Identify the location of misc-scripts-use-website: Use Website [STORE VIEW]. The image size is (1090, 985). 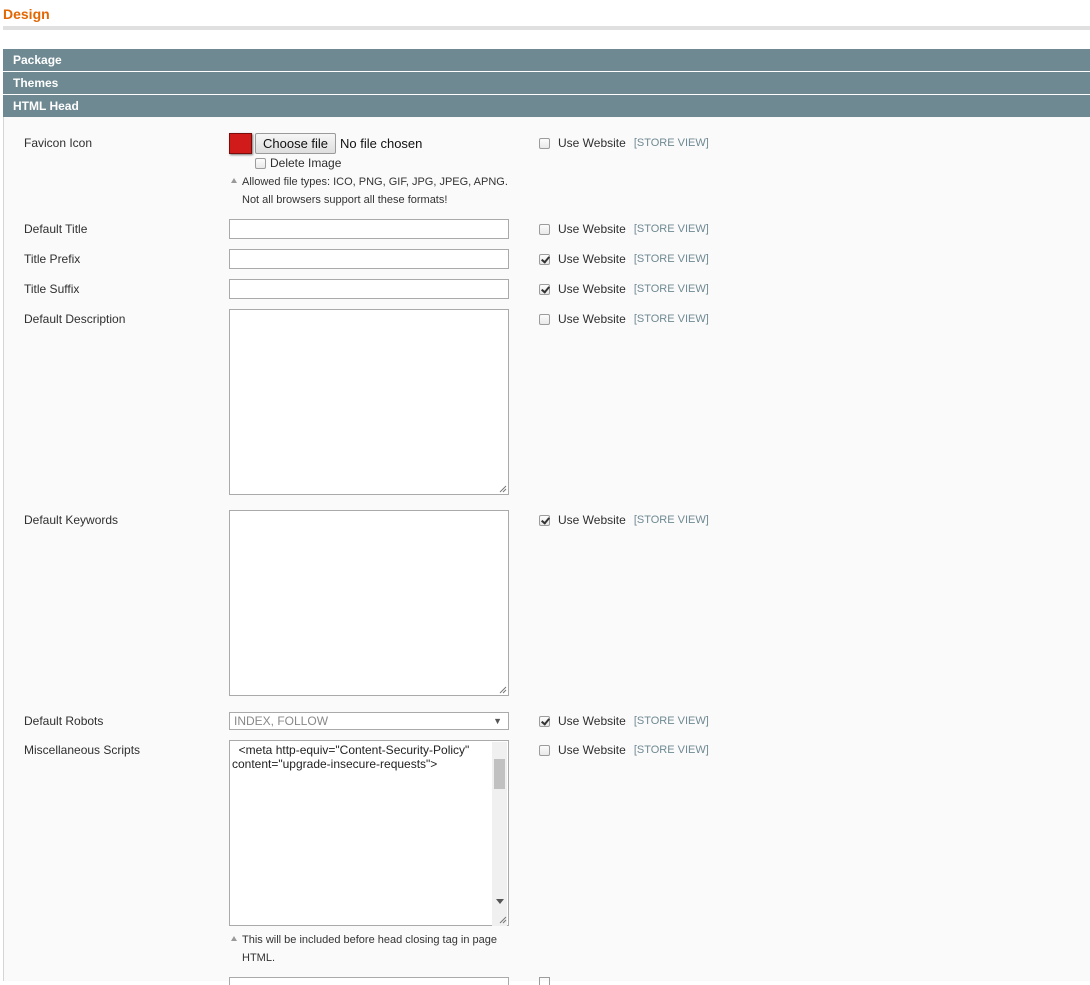
(624, 750).